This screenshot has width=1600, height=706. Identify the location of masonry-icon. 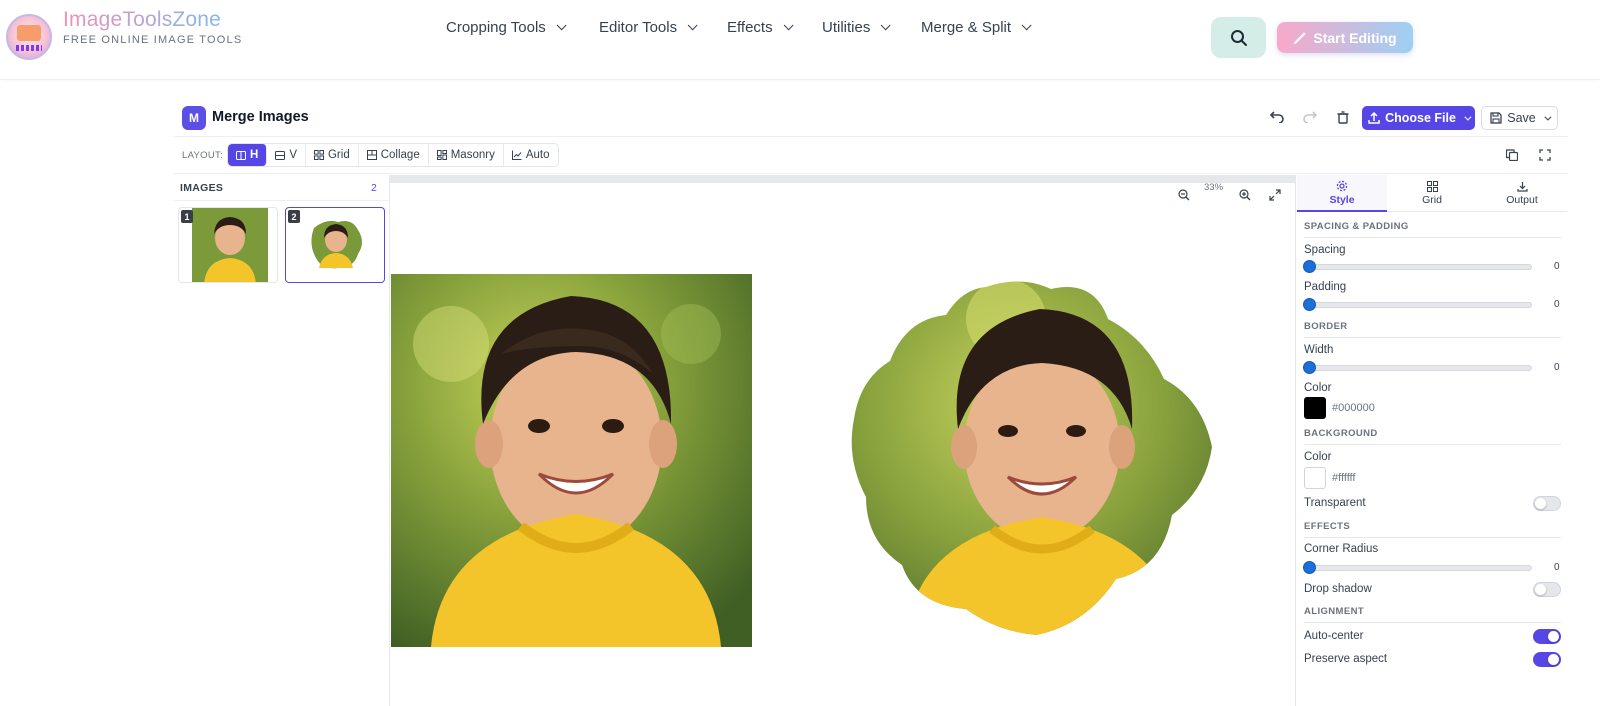
(441, 155).